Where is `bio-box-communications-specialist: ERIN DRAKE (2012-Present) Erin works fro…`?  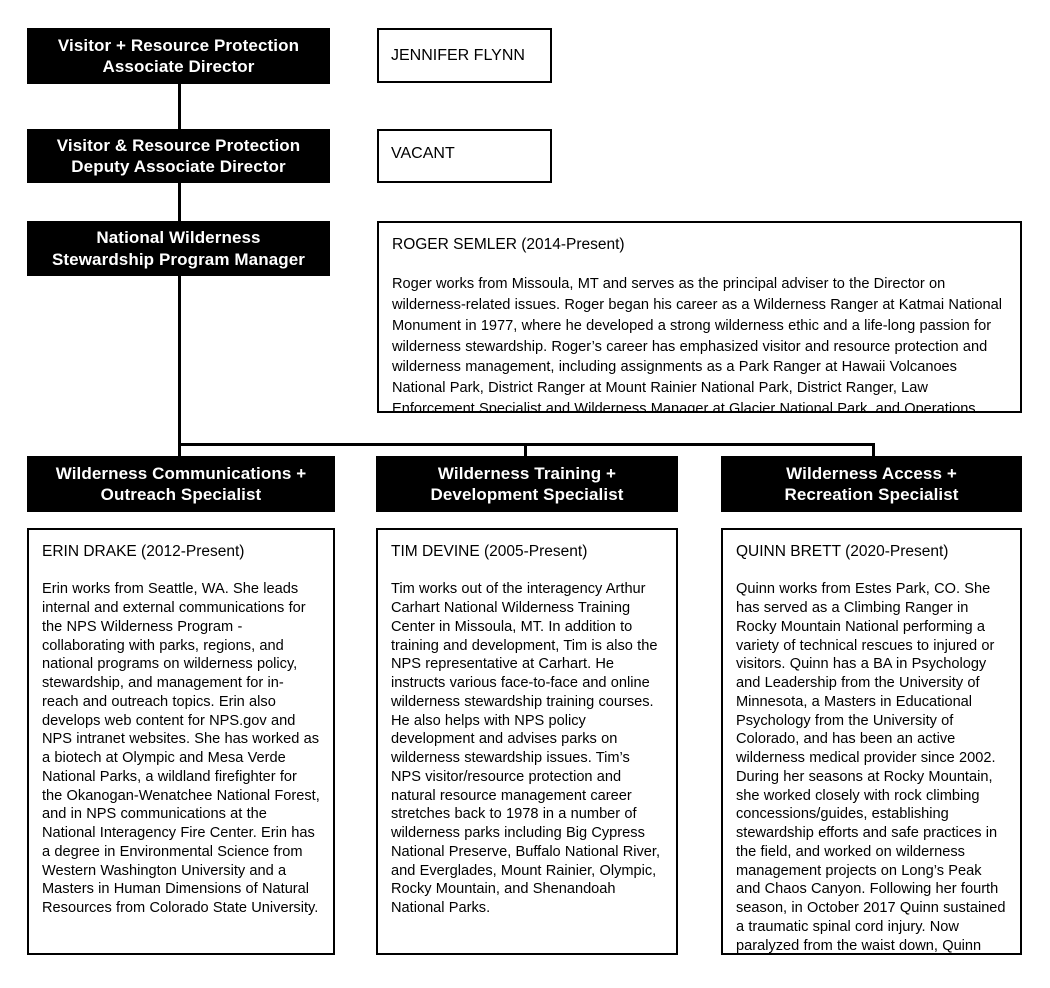 bio-box-communications-specialist: ERIN DRAKE (2012-Present) Erin works fro… is located at coordinates (181, 741).